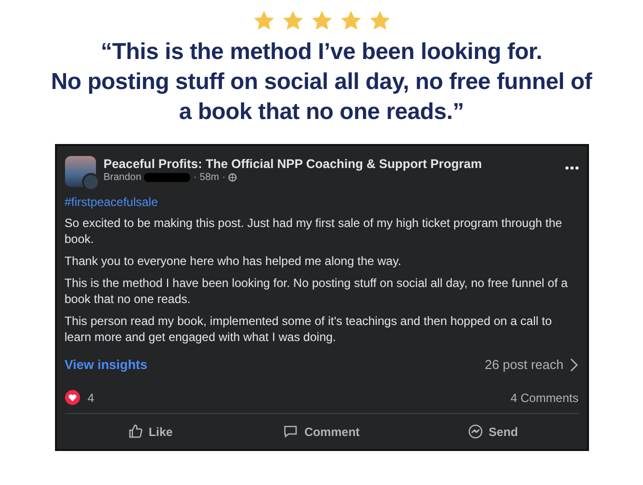 This screenshot has height=485, width=643. I want to click on globe-icon, so click(233, 177).